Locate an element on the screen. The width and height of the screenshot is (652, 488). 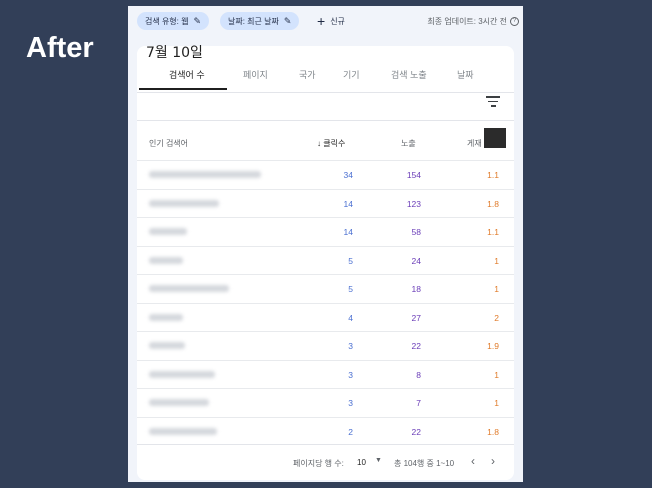
tab-devices: 기기 is located at coordinates (351, 74).